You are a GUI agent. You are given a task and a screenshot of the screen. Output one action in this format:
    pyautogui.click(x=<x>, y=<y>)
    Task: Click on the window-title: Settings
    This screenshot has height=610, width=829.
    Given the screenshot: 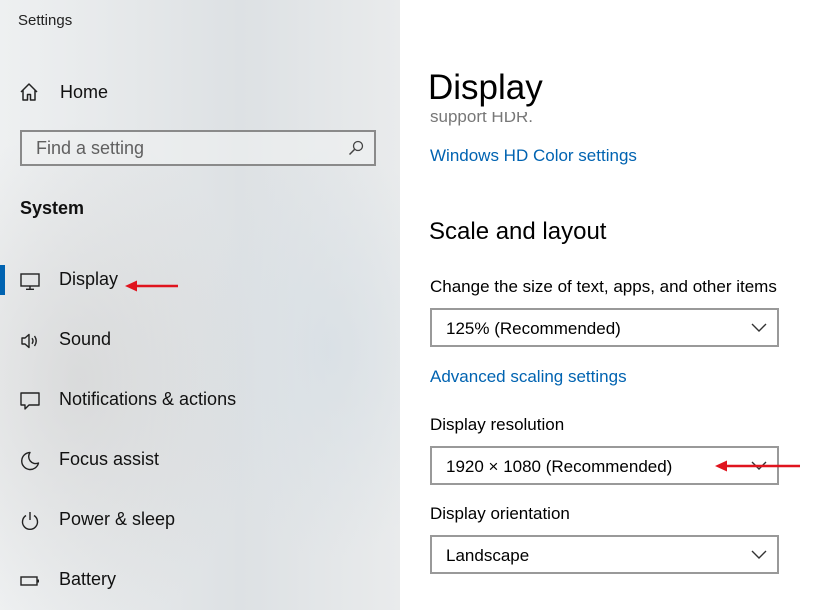 What is the action you would take?
    pyautogui.click(x=45, y=20)
    